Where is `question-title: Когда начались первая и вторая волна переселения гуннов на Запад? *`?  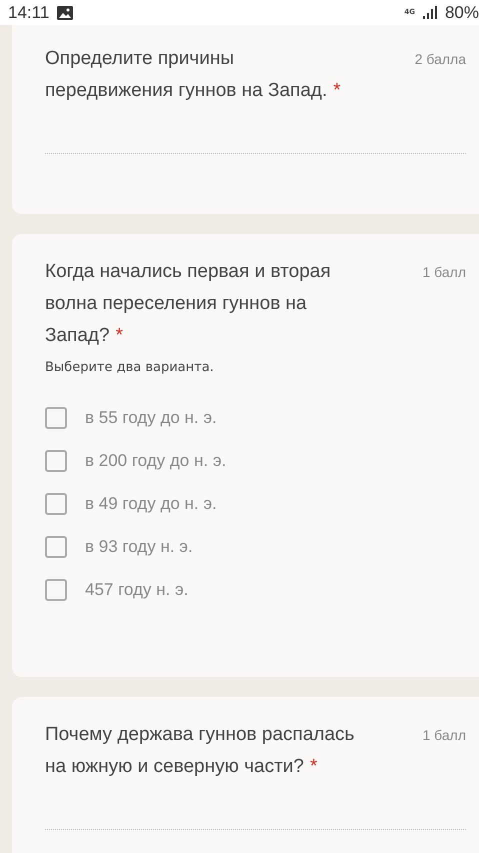 question-title: Когда начались первая и вторая волна переселения гуннов на Запад? * is located at coordinates (188, 304).